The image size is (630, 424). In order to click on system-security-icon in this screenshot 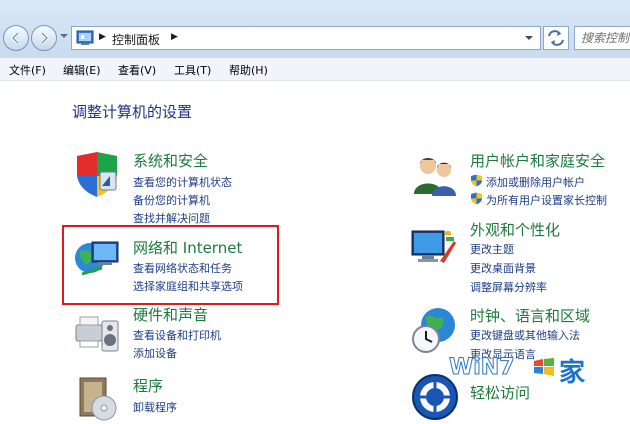, I will do `click(97, 175)`.